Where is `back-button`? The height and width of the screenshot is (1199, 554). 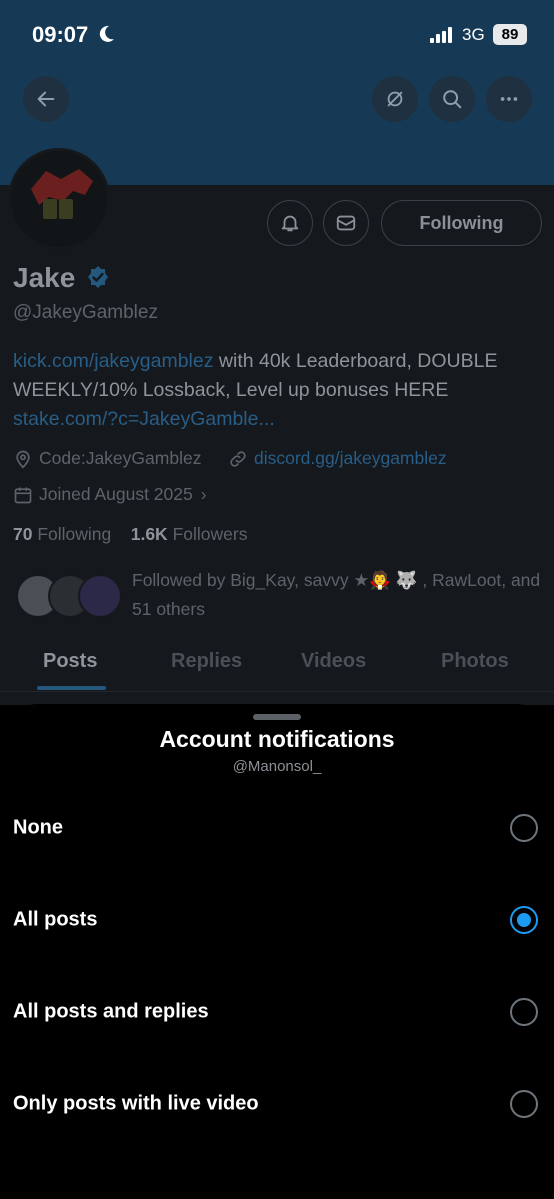
back-button is located at coordinates (46, 99).